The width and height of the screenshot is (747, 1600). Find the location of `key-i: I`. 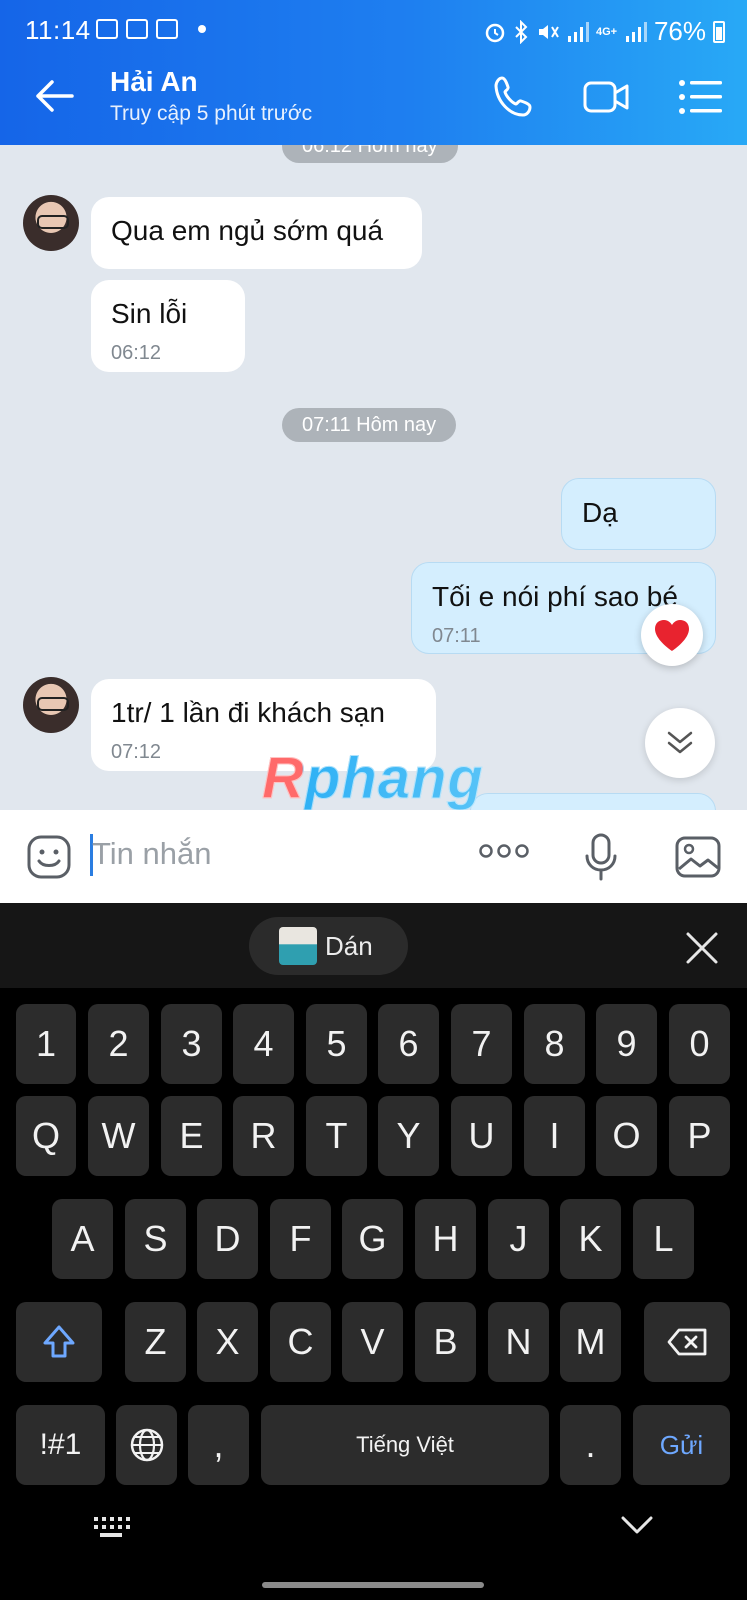

key-i: I is located at coordinates (554, 1136).